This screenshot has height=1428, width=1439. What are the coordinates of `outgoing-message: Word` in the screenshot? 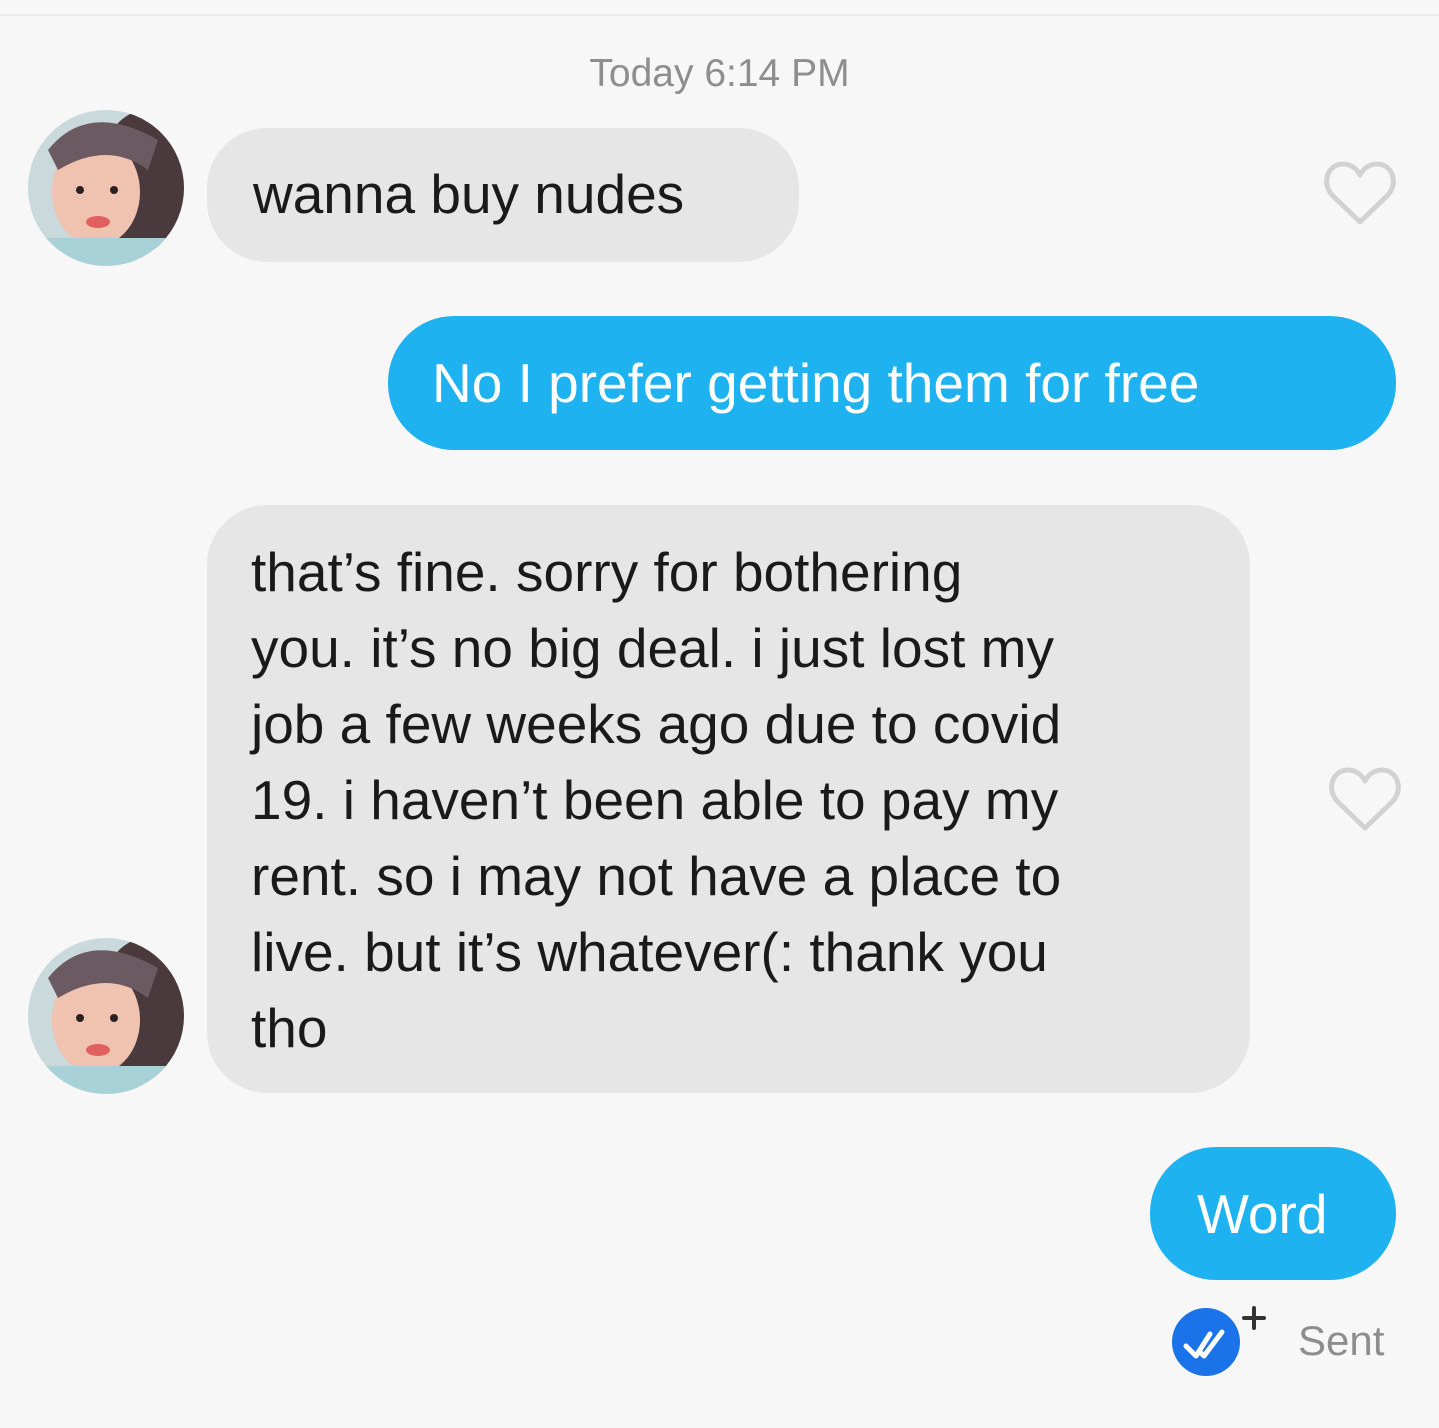 It's located at (1273, 1213).